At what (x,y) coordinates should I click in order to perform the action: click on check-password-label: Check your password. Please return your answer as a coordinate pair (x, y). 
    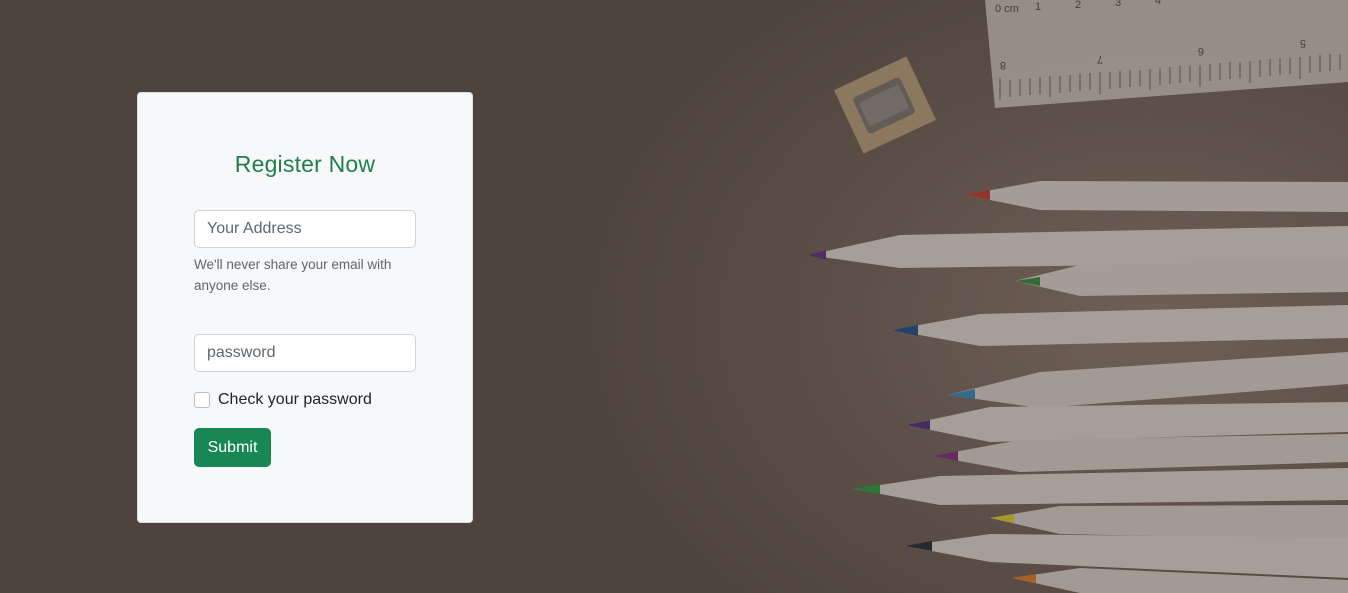
    Looking at the image, I should click on (295, 400).